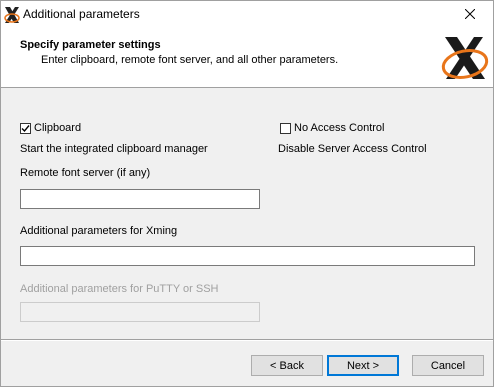  What do you see at coordinates (119, 289) in the screenshot?
I see `putty-params-label: Additional parameters for PuTTY or SSH` at bounding box center [119, 289].